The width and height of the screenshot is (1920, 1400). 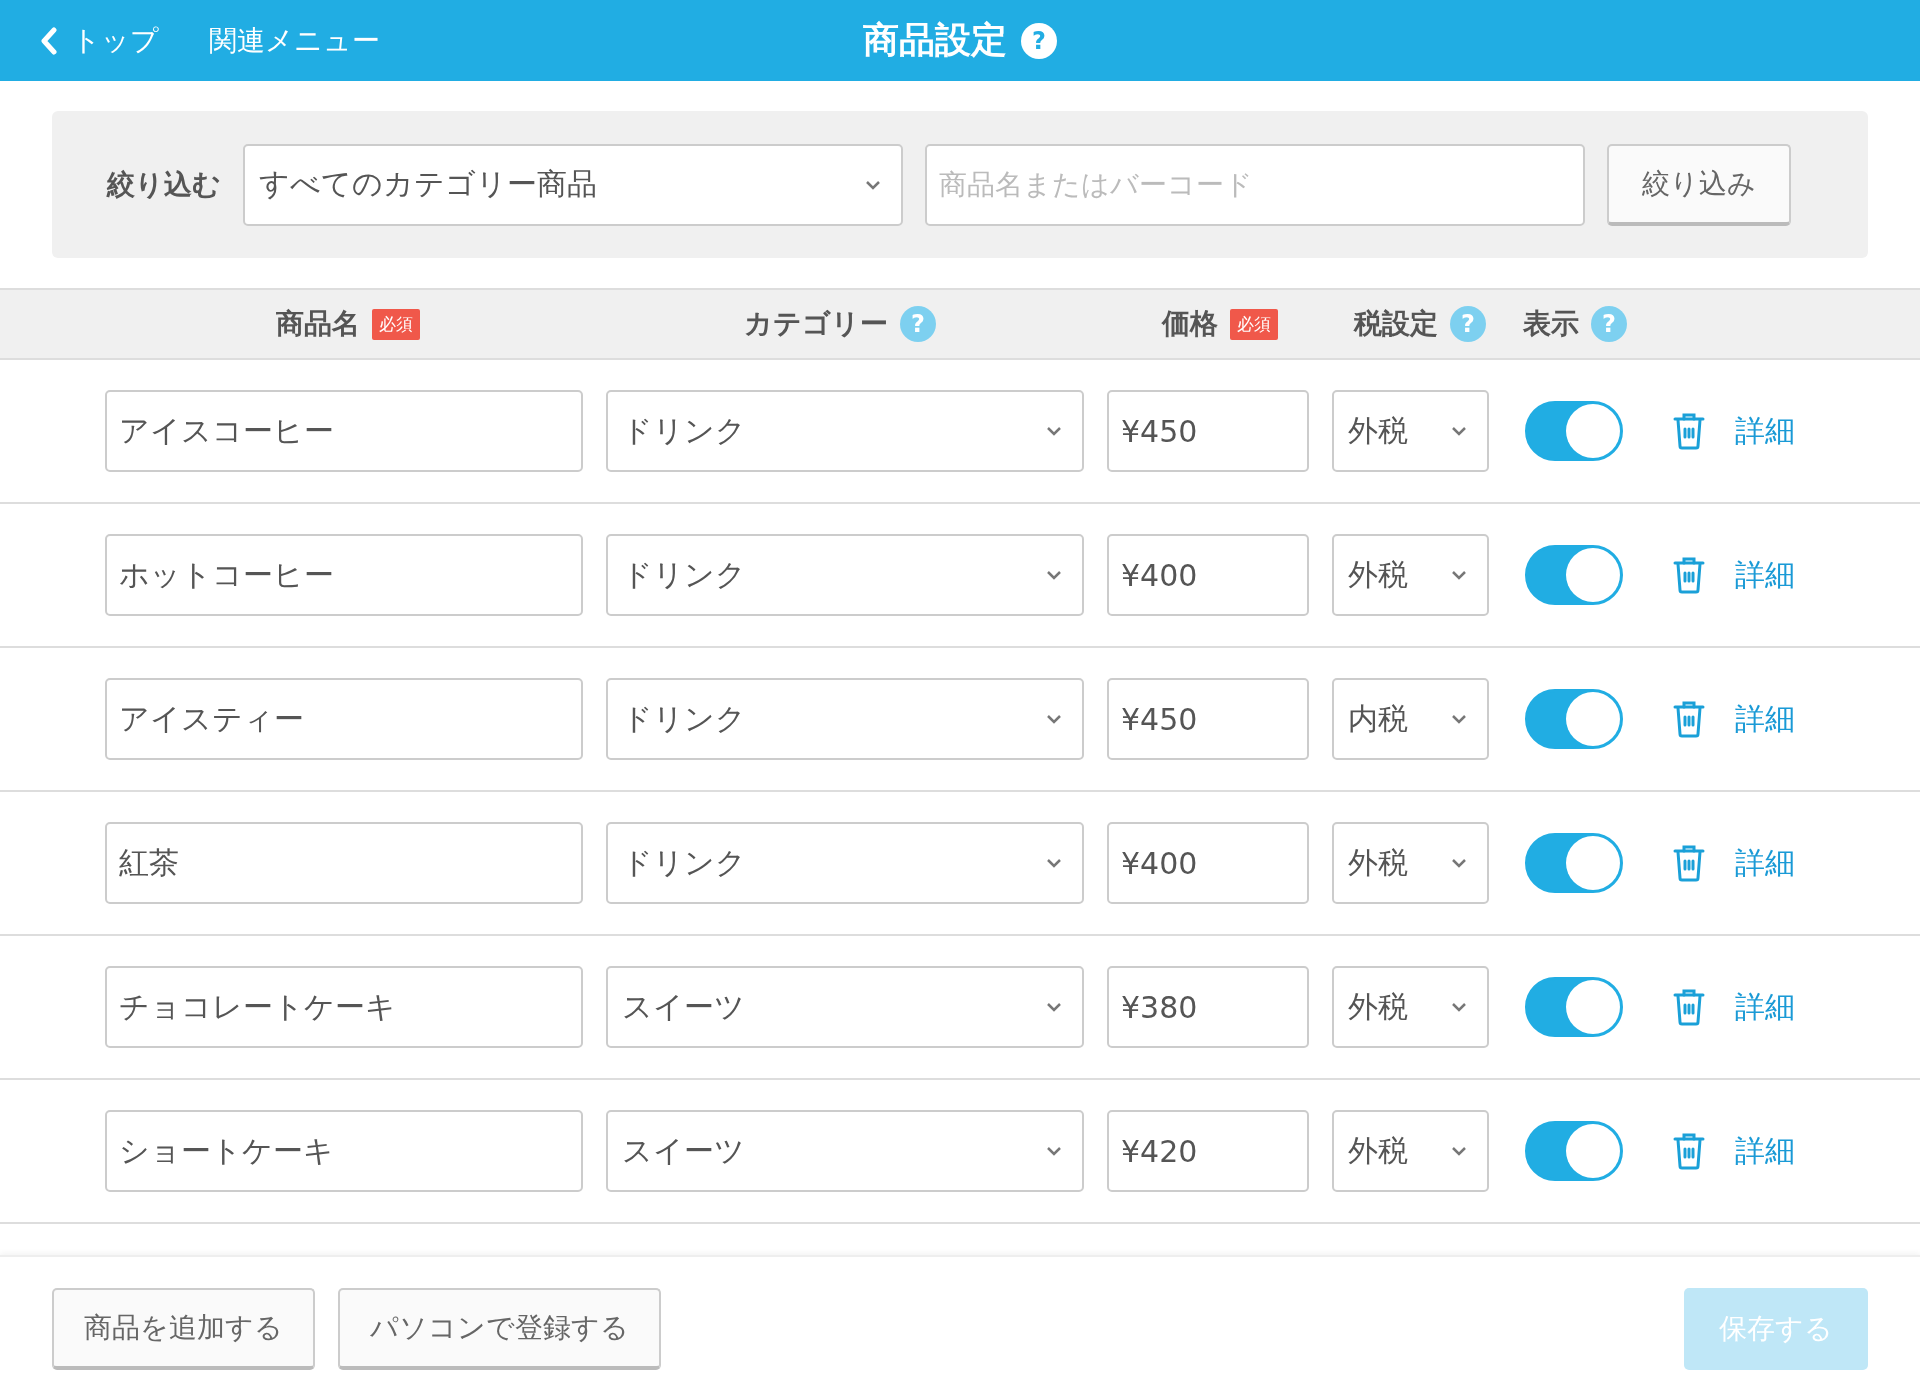 I want to click on product-name-field: アイスティー, so click(x=344, y=719).